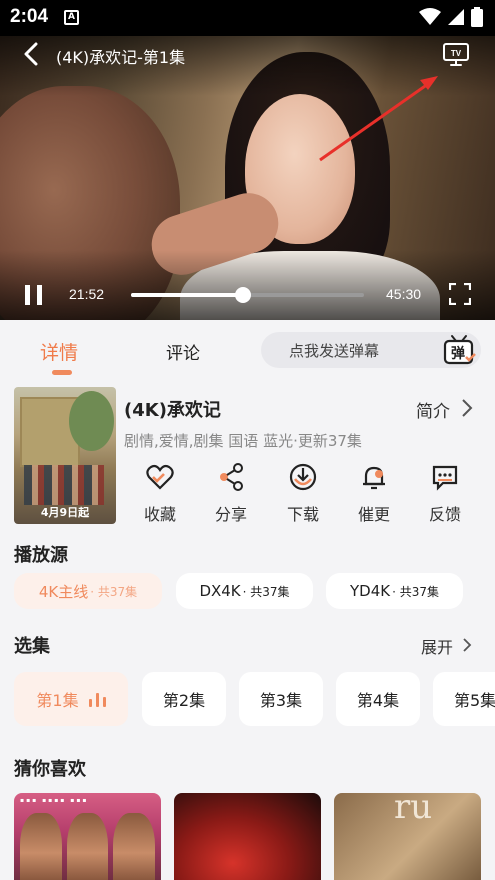  Describe the element at coordinates (220, 591) in the screenshot. I see `source-name: DX4K` at that location.